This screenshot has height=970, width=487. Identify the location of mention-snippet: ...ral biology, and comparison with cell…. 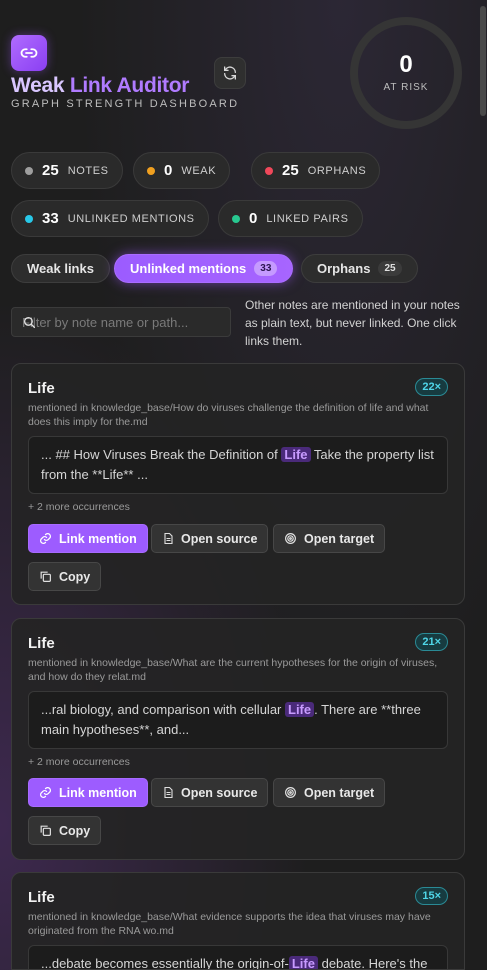
(238, 720).